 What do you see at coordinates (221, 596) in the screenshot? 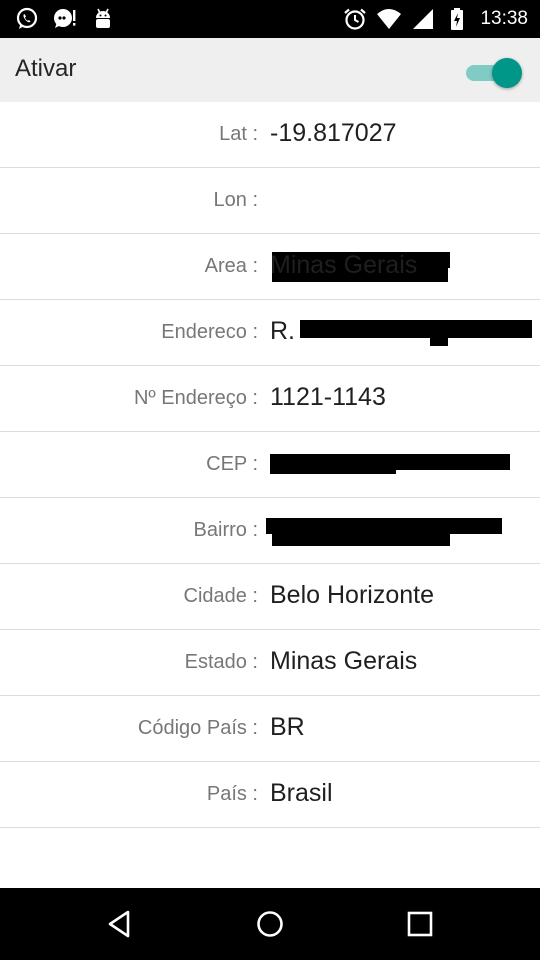
I see `cidade-label: Cidade :` at bounding box center [221, 596].